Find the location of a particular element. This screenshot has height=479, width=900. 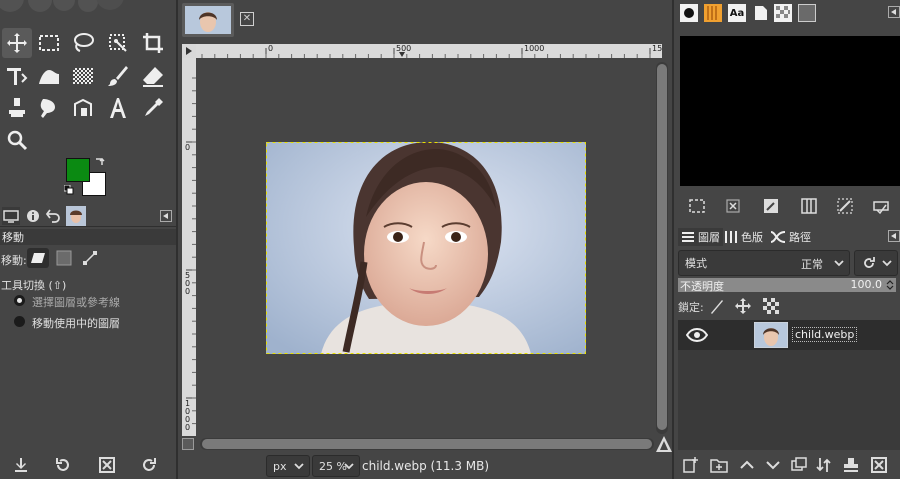

tab-paths: 路徑 is located at coordinates (790, 237).